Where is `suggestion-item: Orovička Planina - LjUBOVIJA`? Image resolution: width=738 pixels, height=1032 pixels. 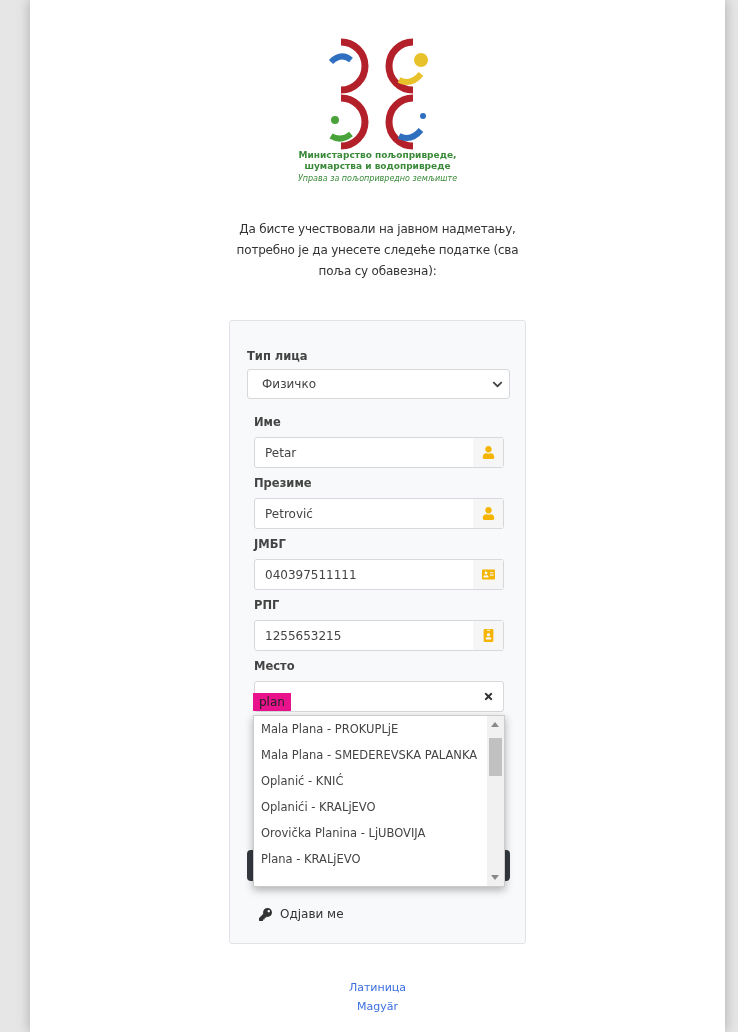
suggestion-item: Orovička Planina - LjUBOVIJA is located at coordinates (370, 833).